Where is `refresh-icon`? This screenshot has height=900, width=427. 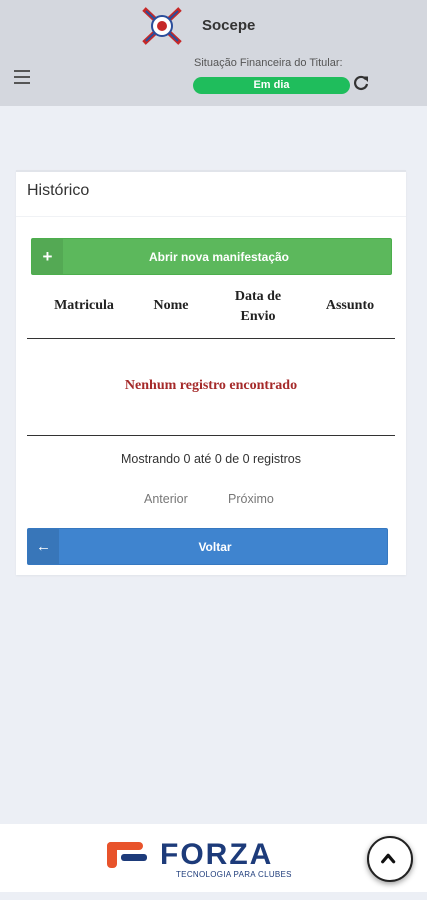 refresh-icon is located at coordinates (361, 83).